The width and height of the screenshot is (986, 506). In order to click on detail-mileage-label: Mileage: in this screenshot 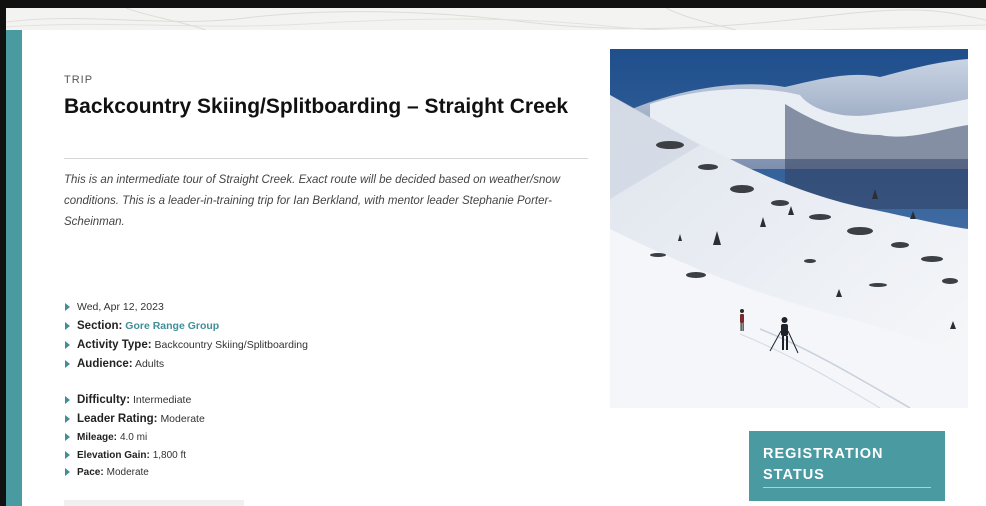, I will do `click(97, 437)`.